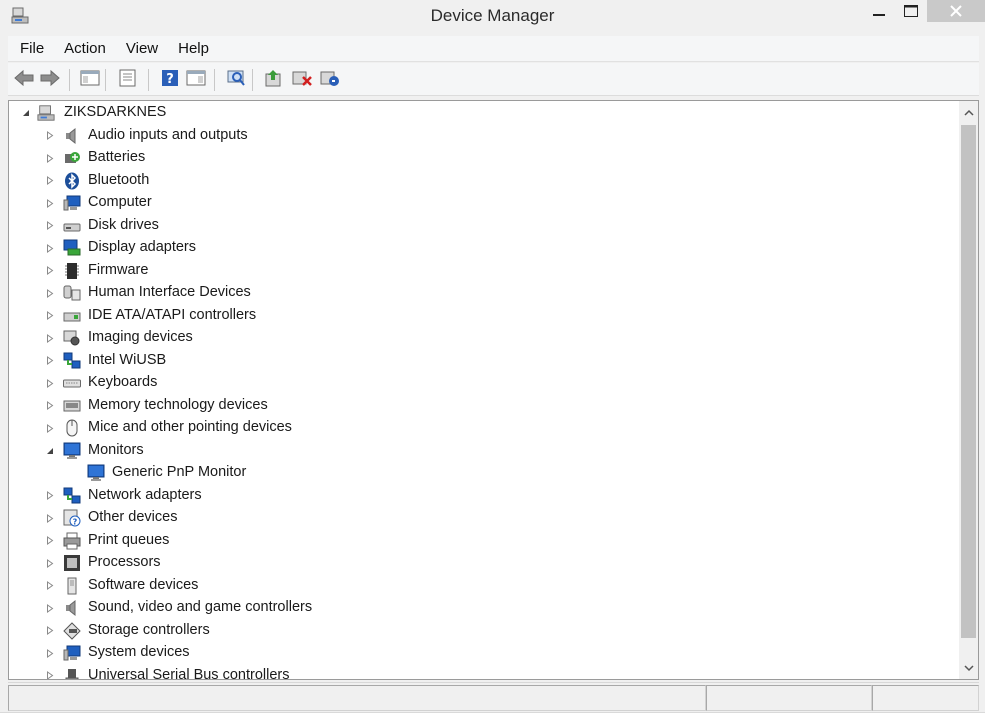 This screenshot has width=985, height=723. Describe the element at coordinates (479, 608) in the screenshot. I see `tree-category-sound-video-and-game-controllers: Sound, video and game controllers` at that location.